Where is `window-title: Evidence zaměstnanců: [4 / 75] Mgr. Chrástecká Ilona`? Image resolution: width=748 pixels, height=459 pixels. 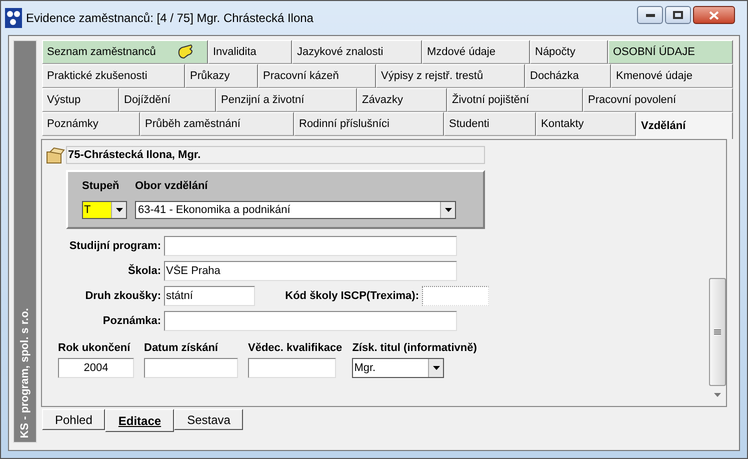 window-title: Evidence zaměstnanců: [4 / 75] Mgr. Chrástecká Ilona is located at coordinates (170, 18).